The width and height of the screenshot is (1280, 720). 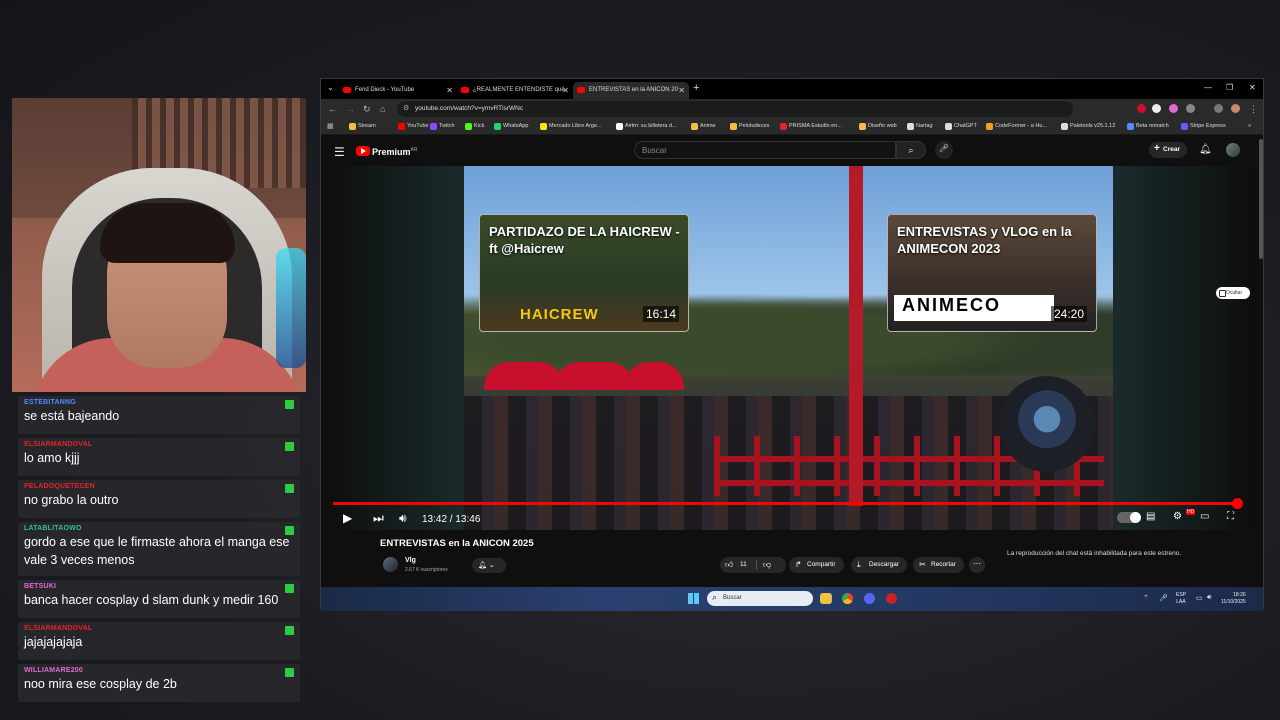 I want to click on bookmark-item: YouTube, so click(x=413, y=126).